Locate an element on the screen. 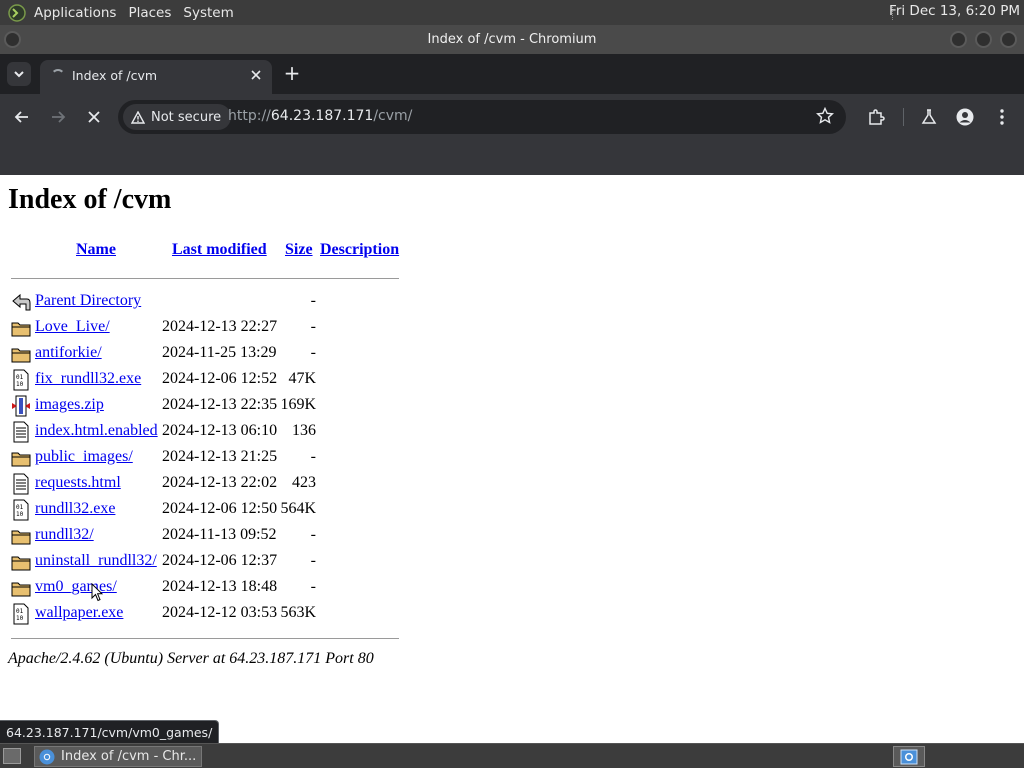  tray-area is located at coordinates (977, 756).